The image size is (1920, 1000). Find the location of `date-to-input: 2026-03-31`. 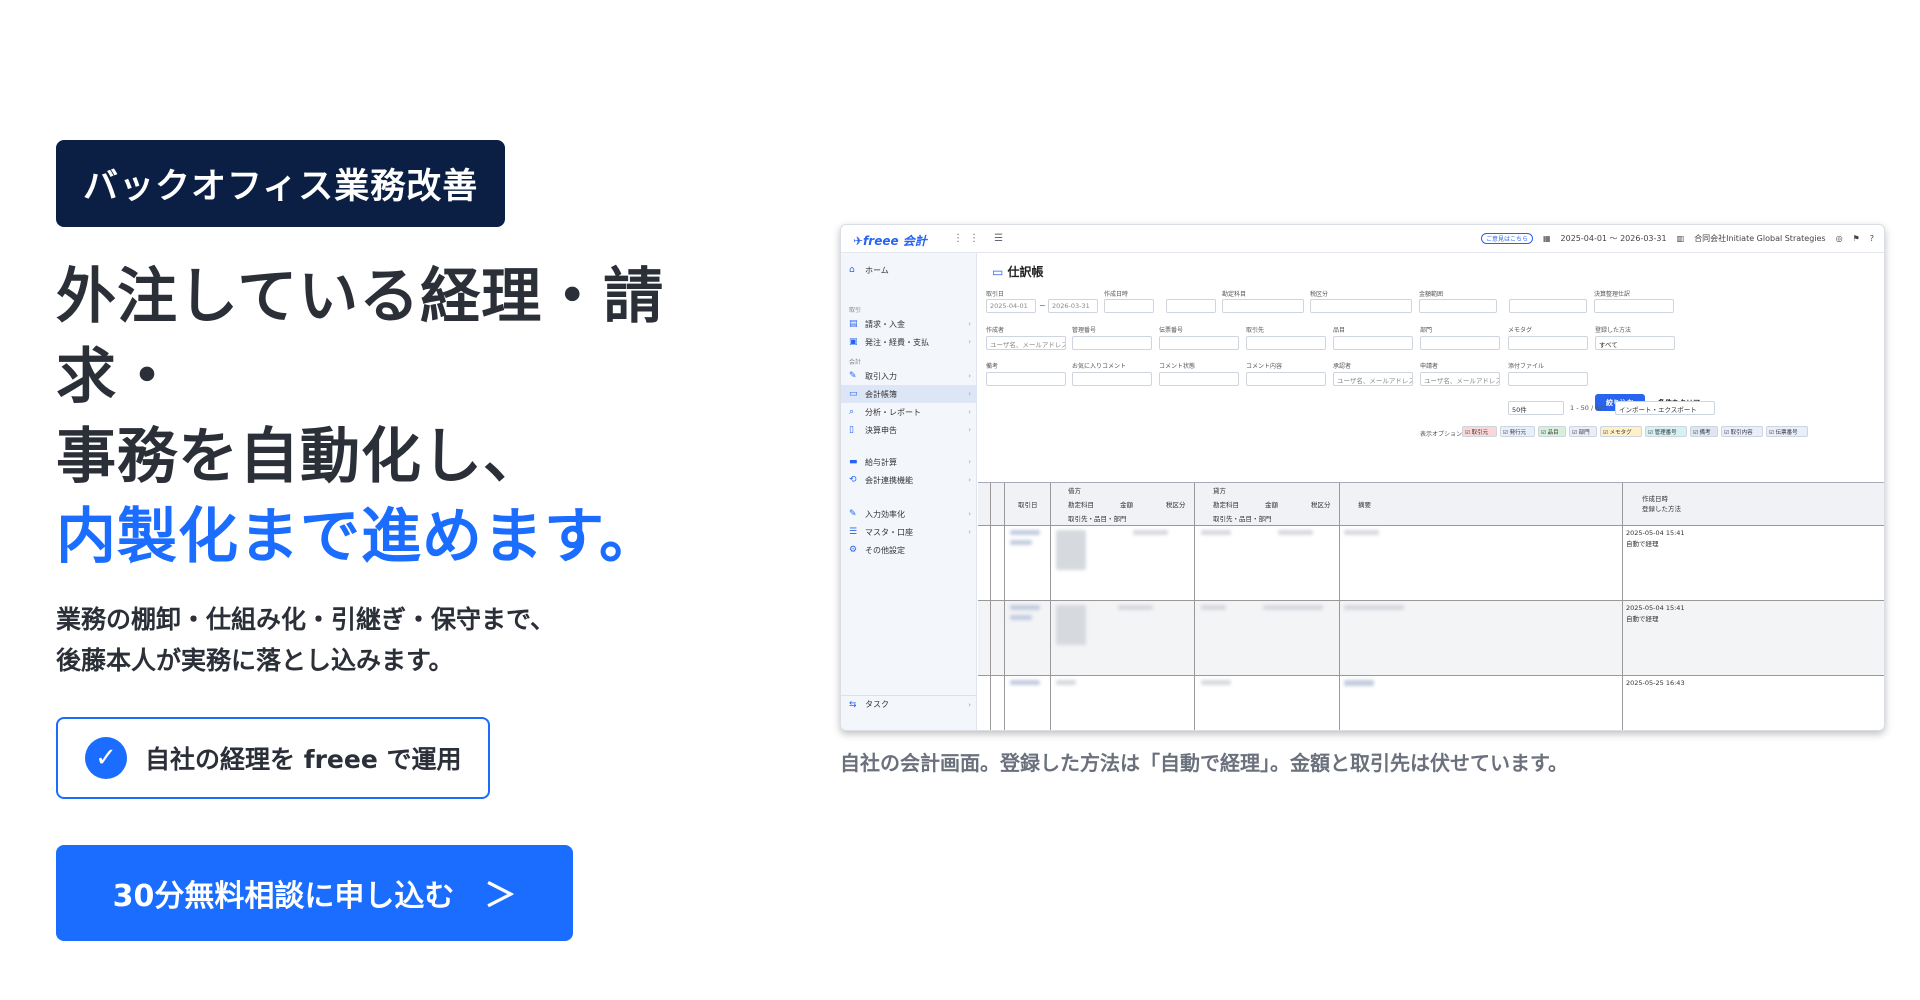

date-to-input: 2026-03-31 is located at coordinates (1073, 306).